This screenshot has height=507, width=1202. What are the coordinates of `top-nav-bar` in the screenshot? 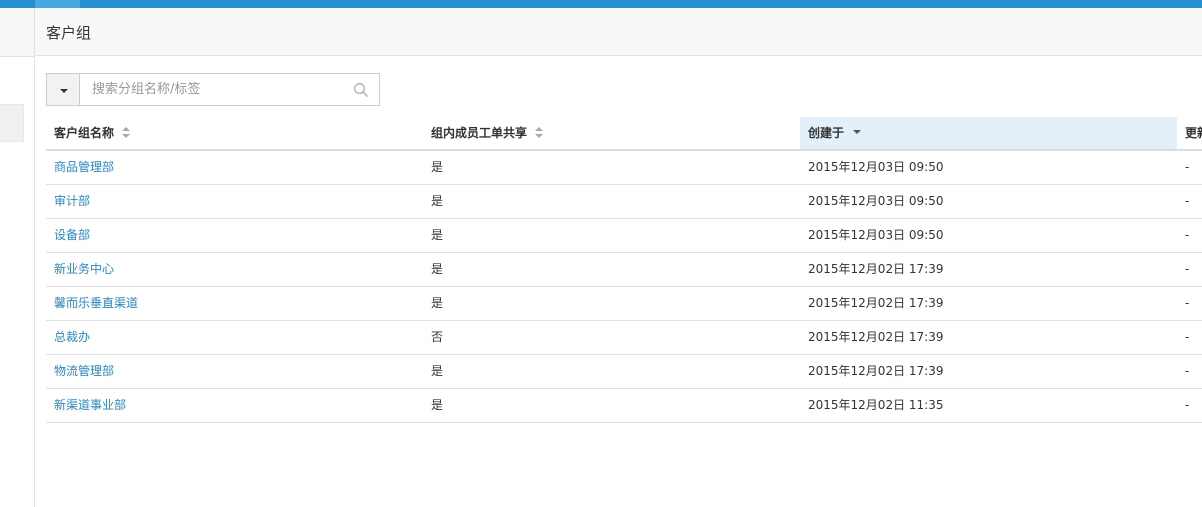 It's located at (601, 4).